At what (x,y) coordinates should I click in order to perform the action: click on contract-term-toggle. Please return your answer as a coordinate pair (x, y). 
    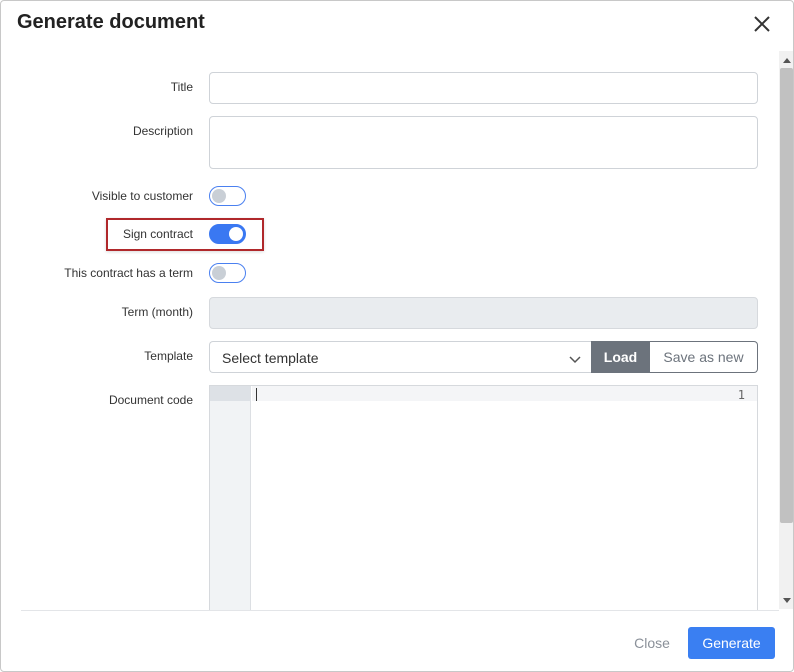
    Looking at the image, I should click on (227, 273).